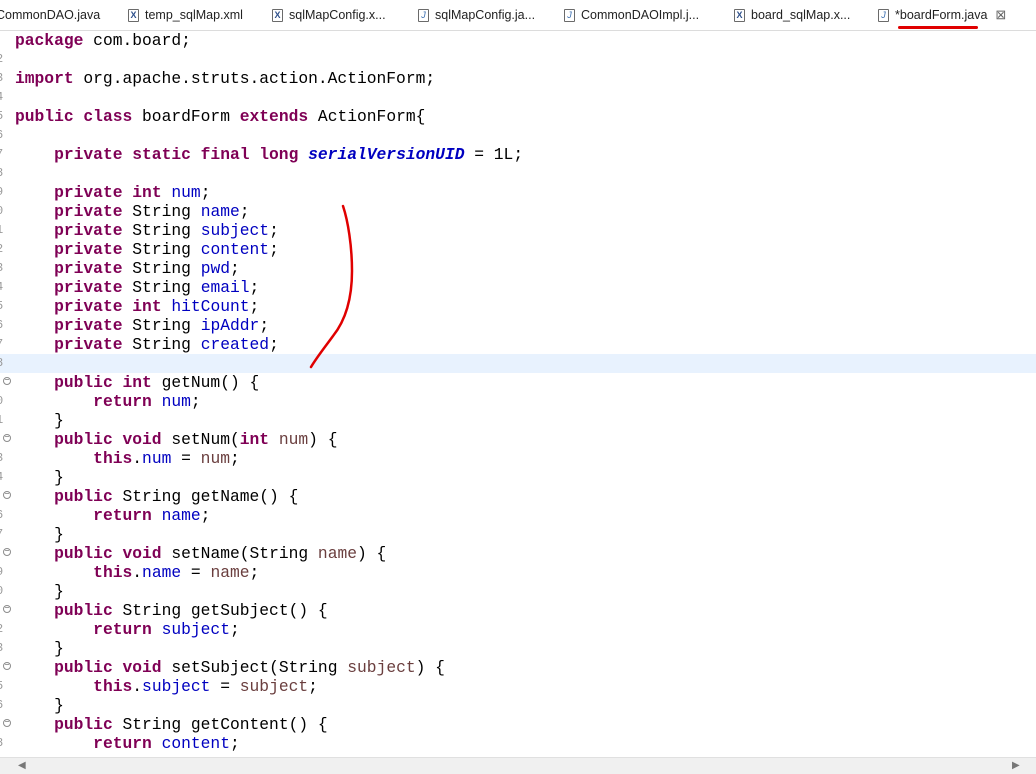 Image resolution: width=1036 pixels, height=774 pixels. Describe the element at coordinates (162, 572) in the screenshot. I see `field-name: name` at that location.